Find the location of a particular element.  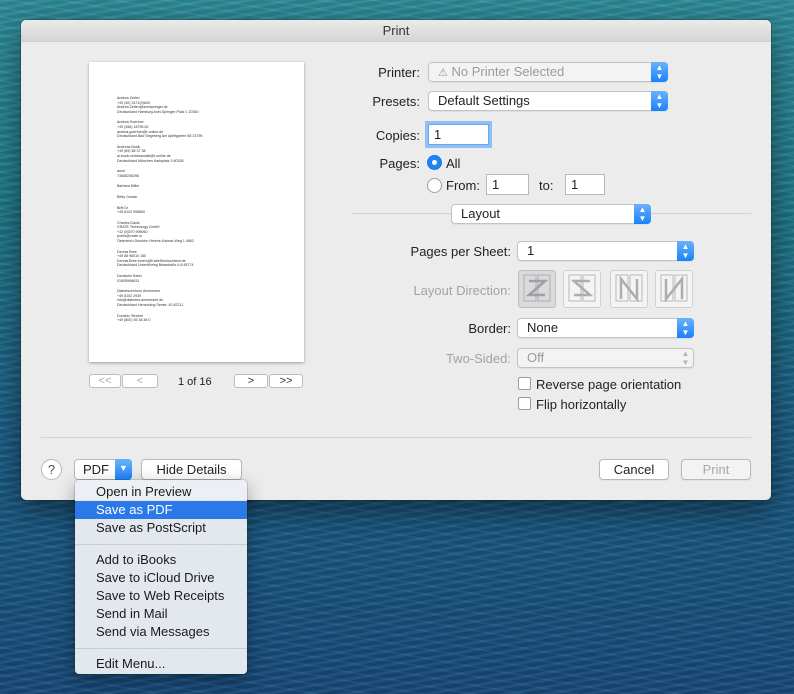

first-page-button: << is located at coordinates (105, 381).